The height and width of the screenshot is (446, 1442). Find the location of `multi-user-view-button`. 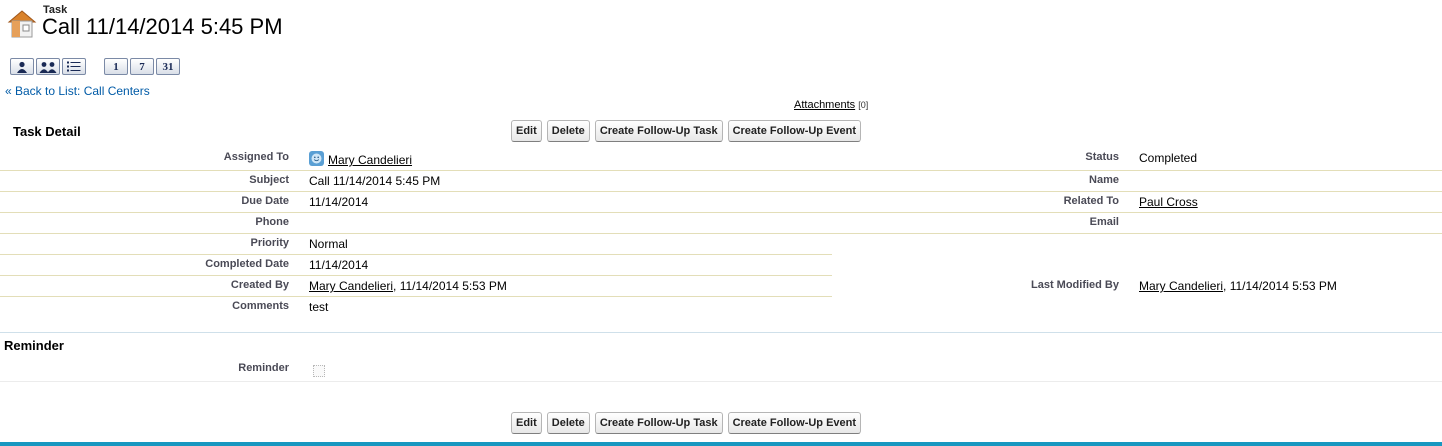

multi-user-view-button is located at coordinates (48, 66).